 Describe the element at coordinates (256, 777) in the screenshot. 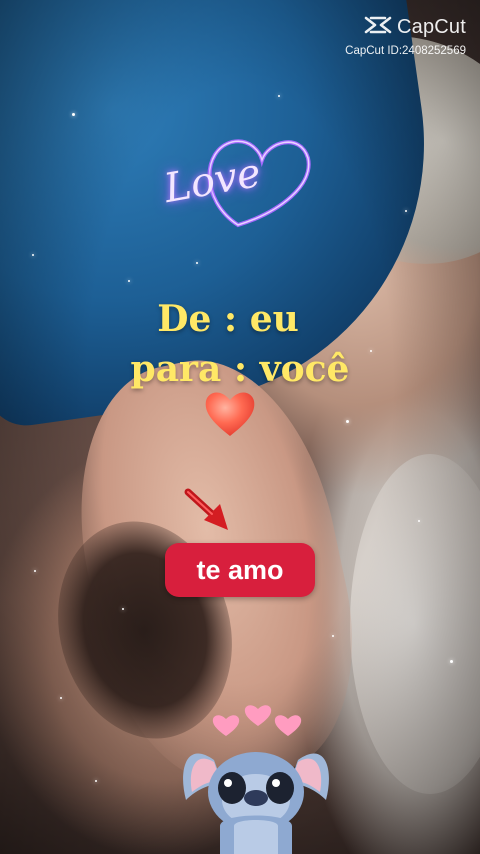

I see `stitch-character-icon` at that location.